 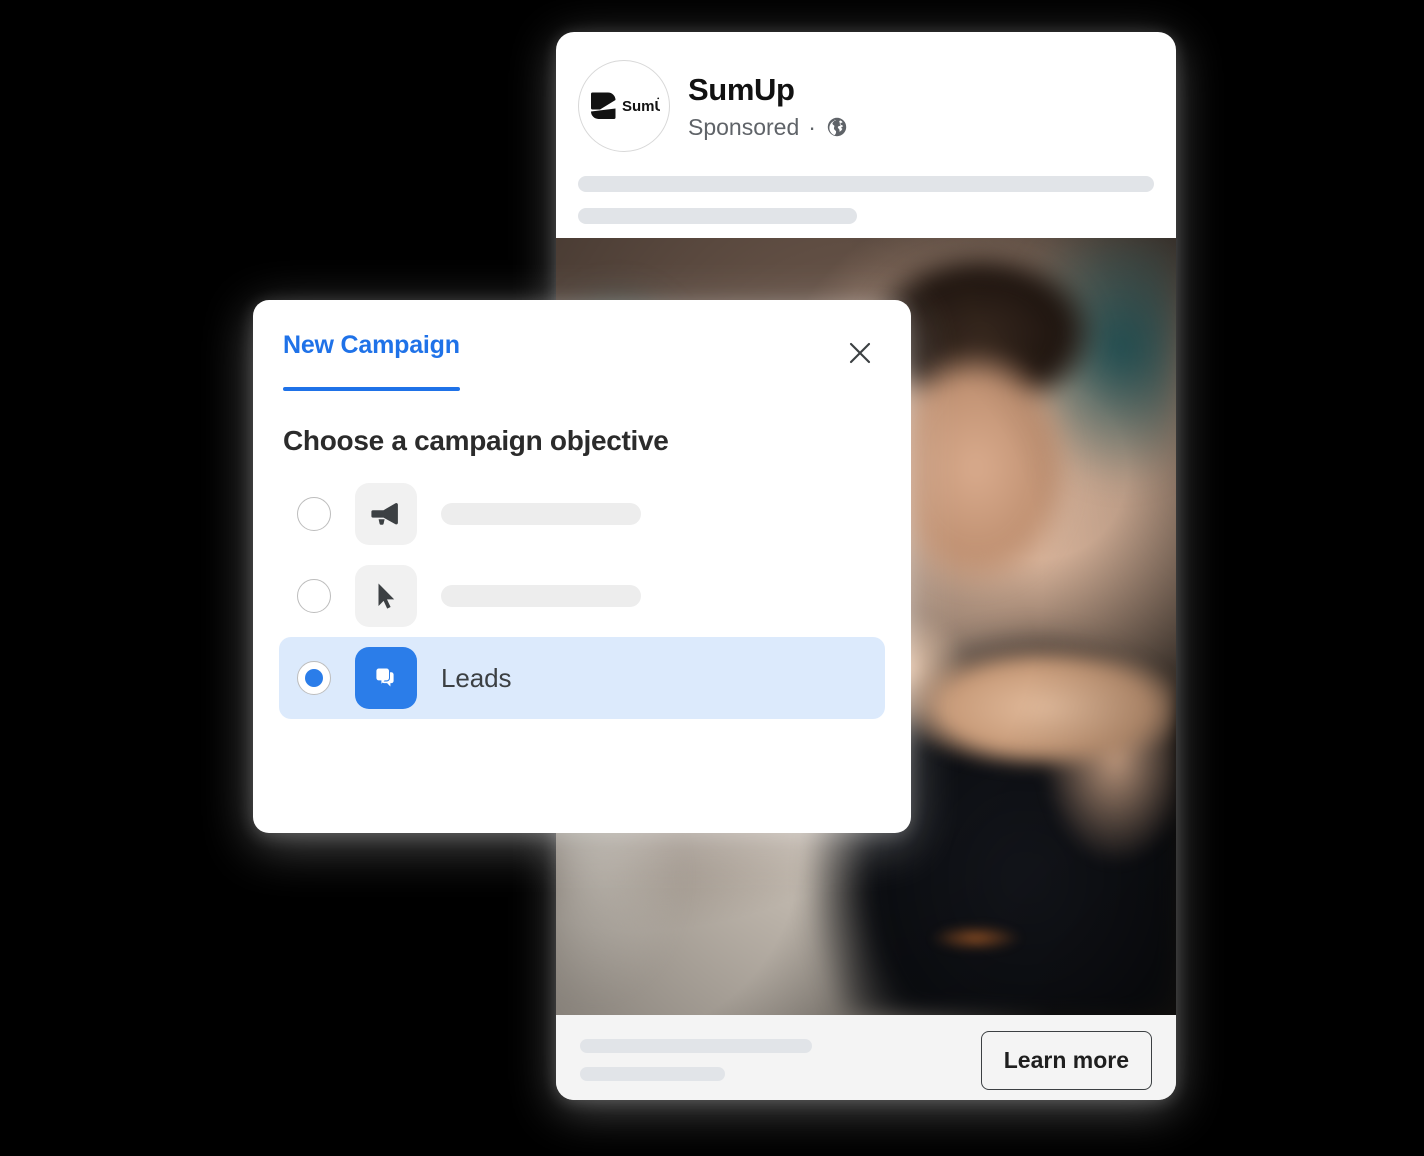 What do you see at coordinates (741, 89) in the screenshot?
I see `brand-name: SumUp` at bounding box center [741, 89].